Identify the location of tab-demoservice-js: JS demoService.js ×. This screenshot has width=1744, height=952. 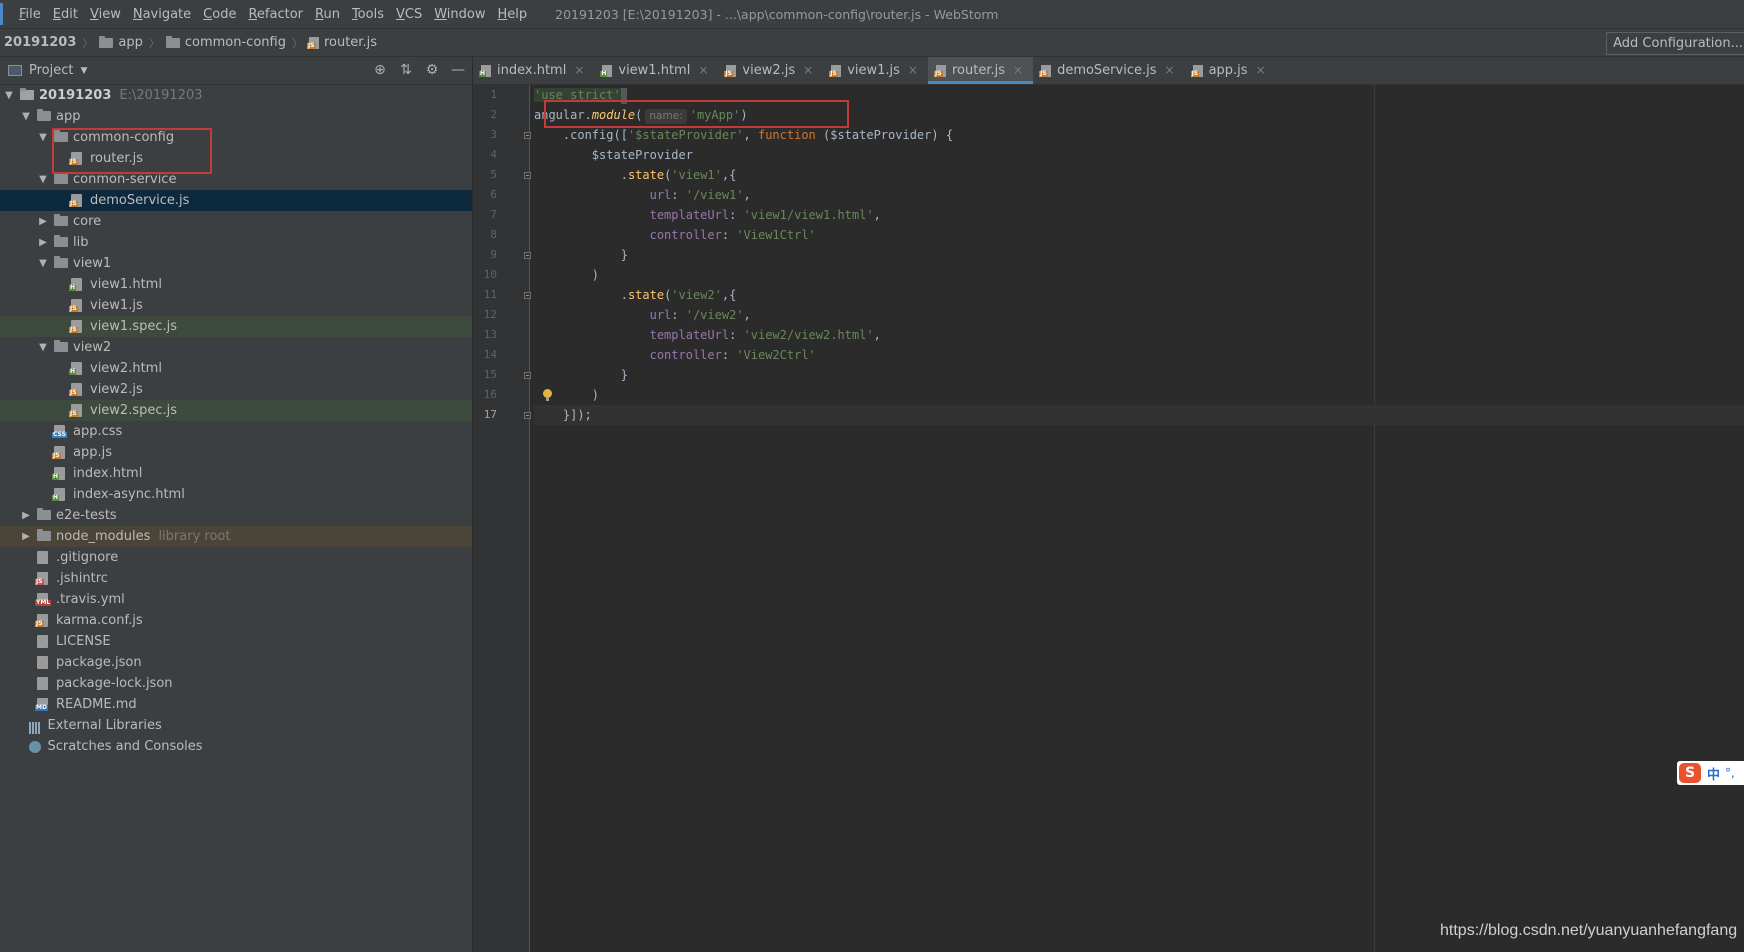
(1109, 70).